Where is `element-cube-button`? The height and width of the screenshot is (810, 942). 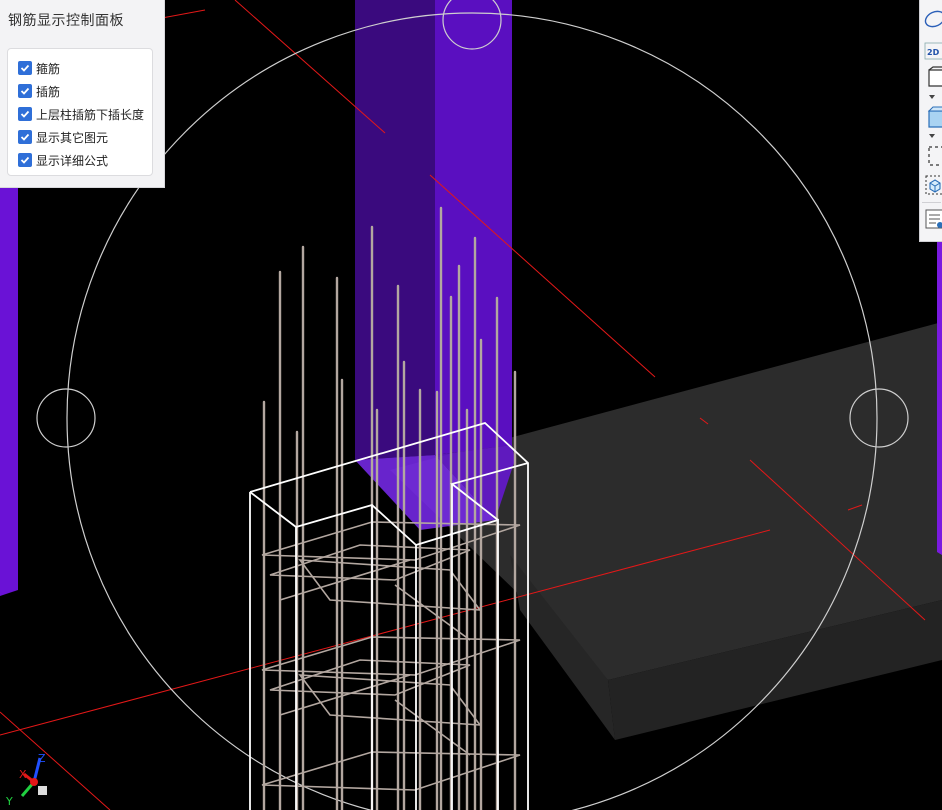 element-cube-button is located at coordinates (932, 185).